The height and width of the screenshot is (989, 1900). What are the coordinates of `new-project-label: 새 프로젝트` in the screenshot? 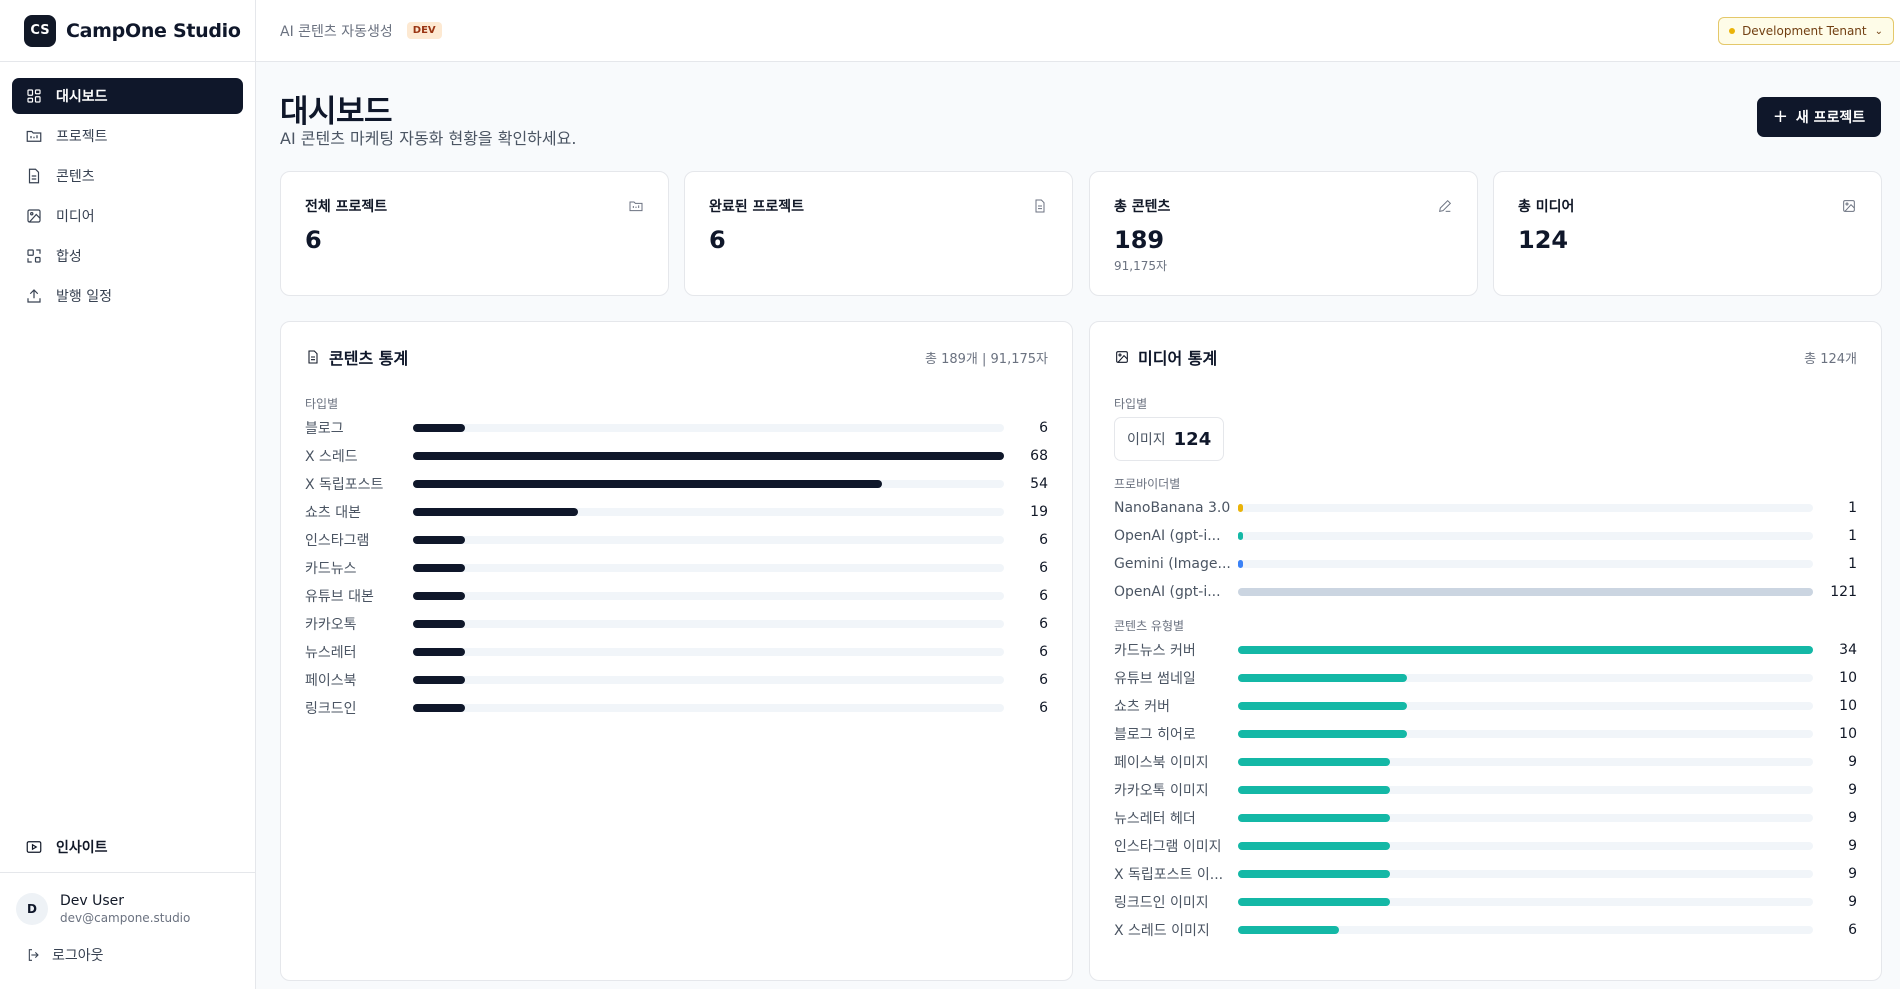 It's located at (1830, 118).